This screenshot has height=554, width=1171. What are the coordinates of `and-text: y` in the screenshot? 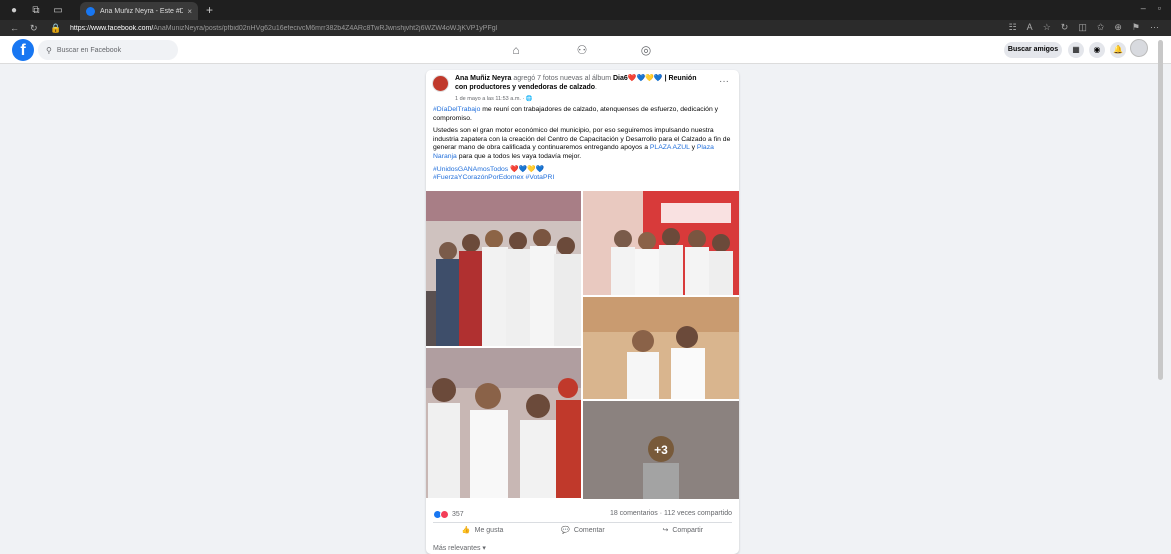 It's located at (693, 148).